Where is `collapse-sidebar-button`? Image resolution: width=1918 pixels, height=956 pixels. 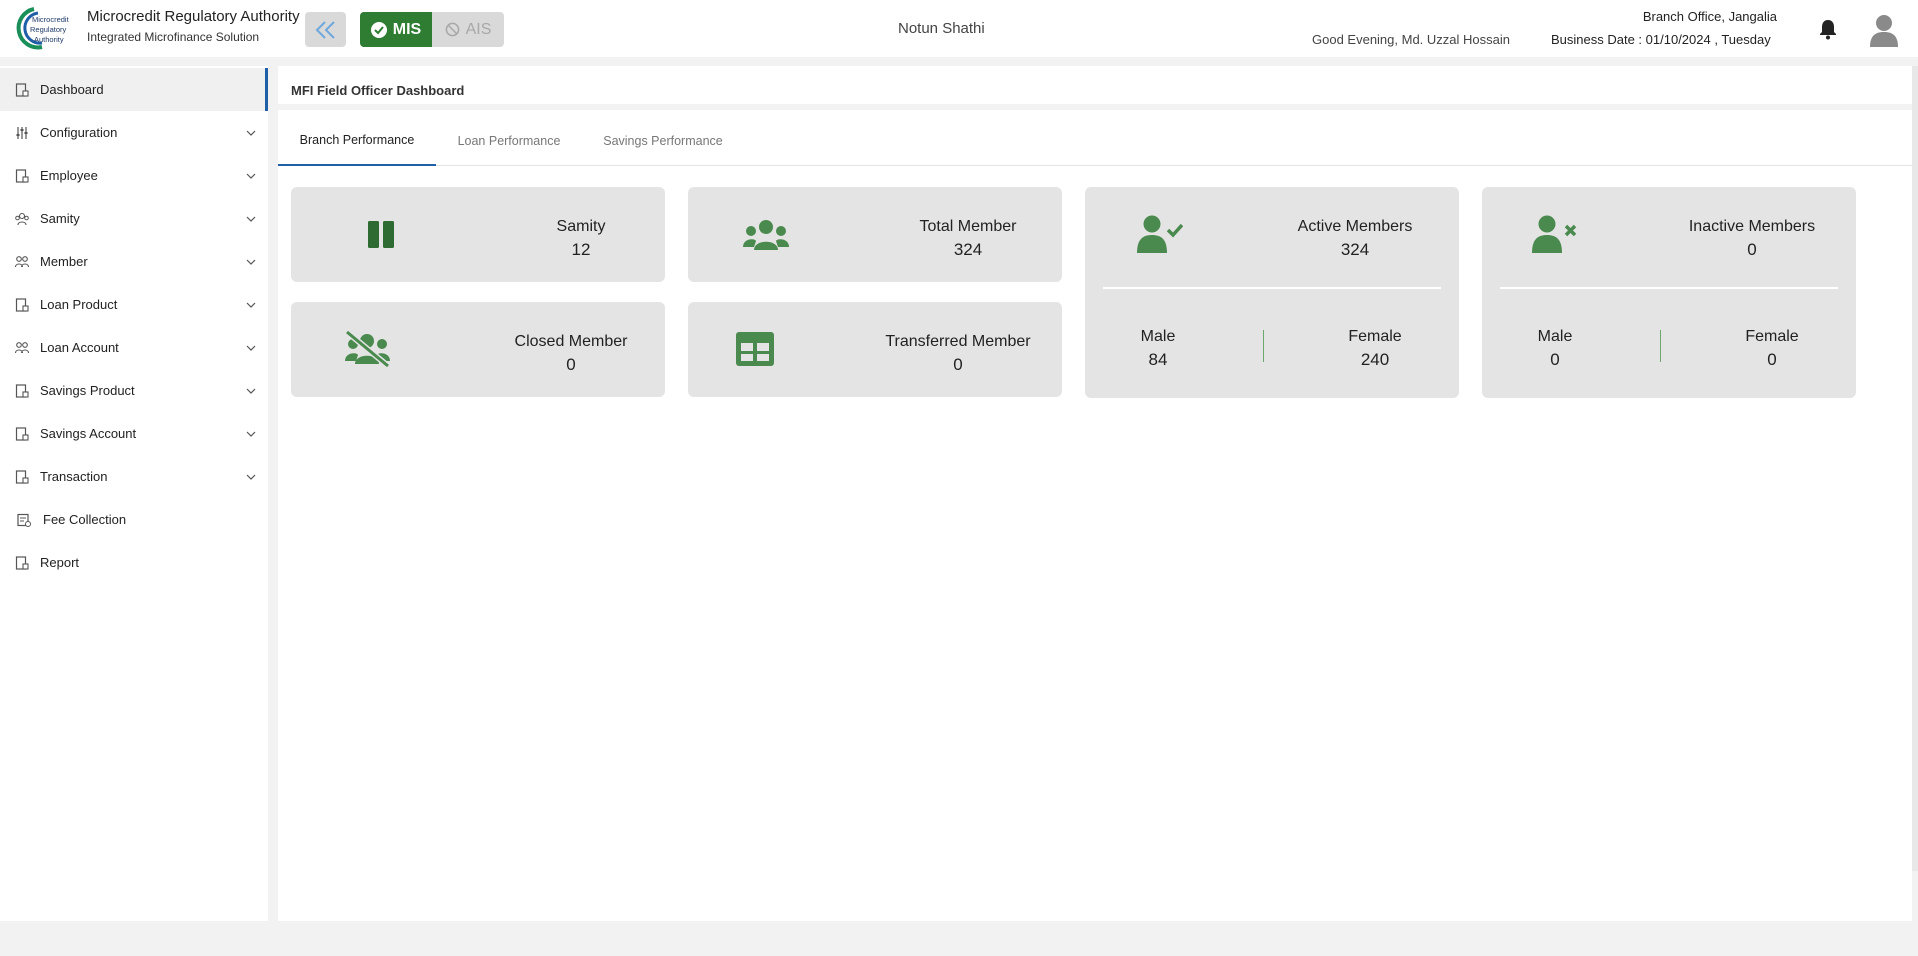 collapse-sidebar-button is located at coordinates (325, 29).